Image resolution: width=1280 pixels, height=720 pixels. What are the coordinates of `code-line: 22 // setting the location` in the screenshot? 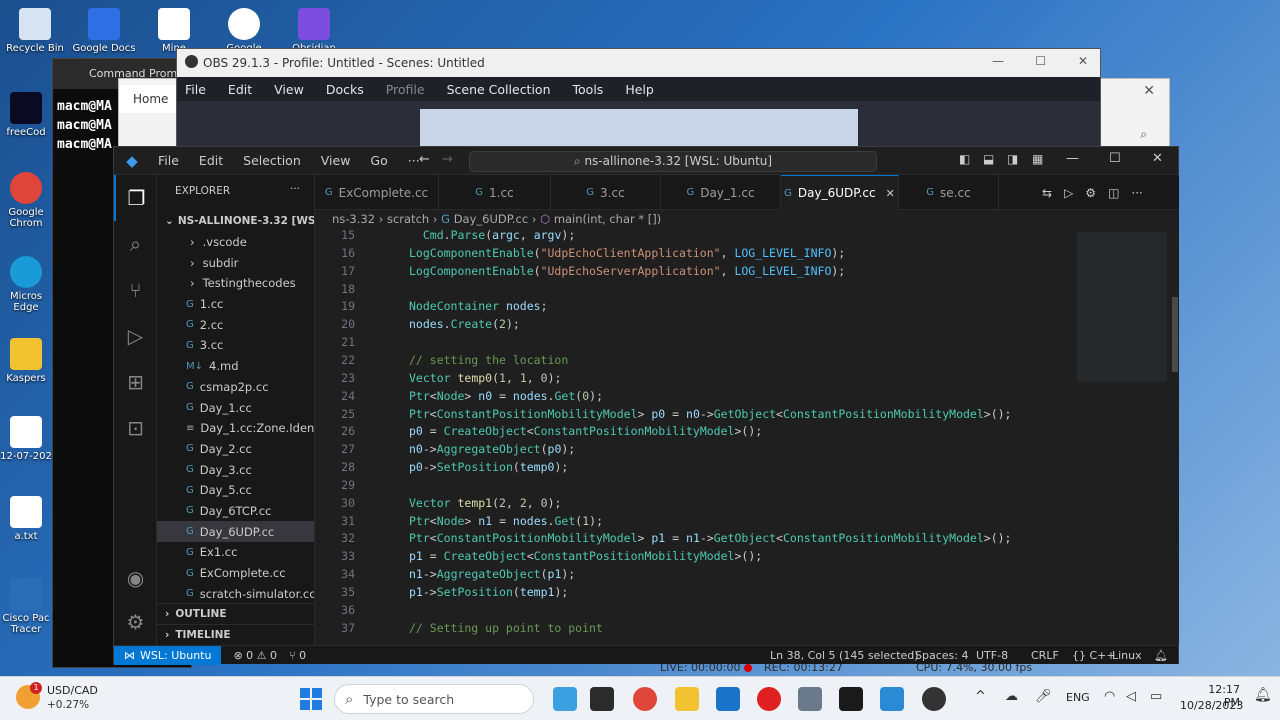 It's located at (685, 360).